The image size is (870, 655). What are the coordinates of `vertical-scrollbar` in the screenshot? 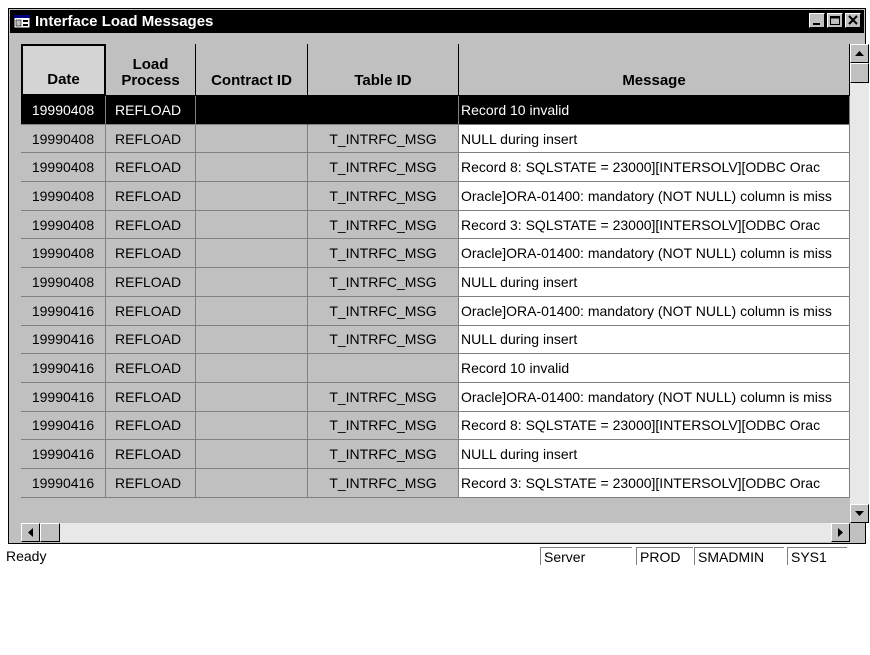 It's located at (859, 283).